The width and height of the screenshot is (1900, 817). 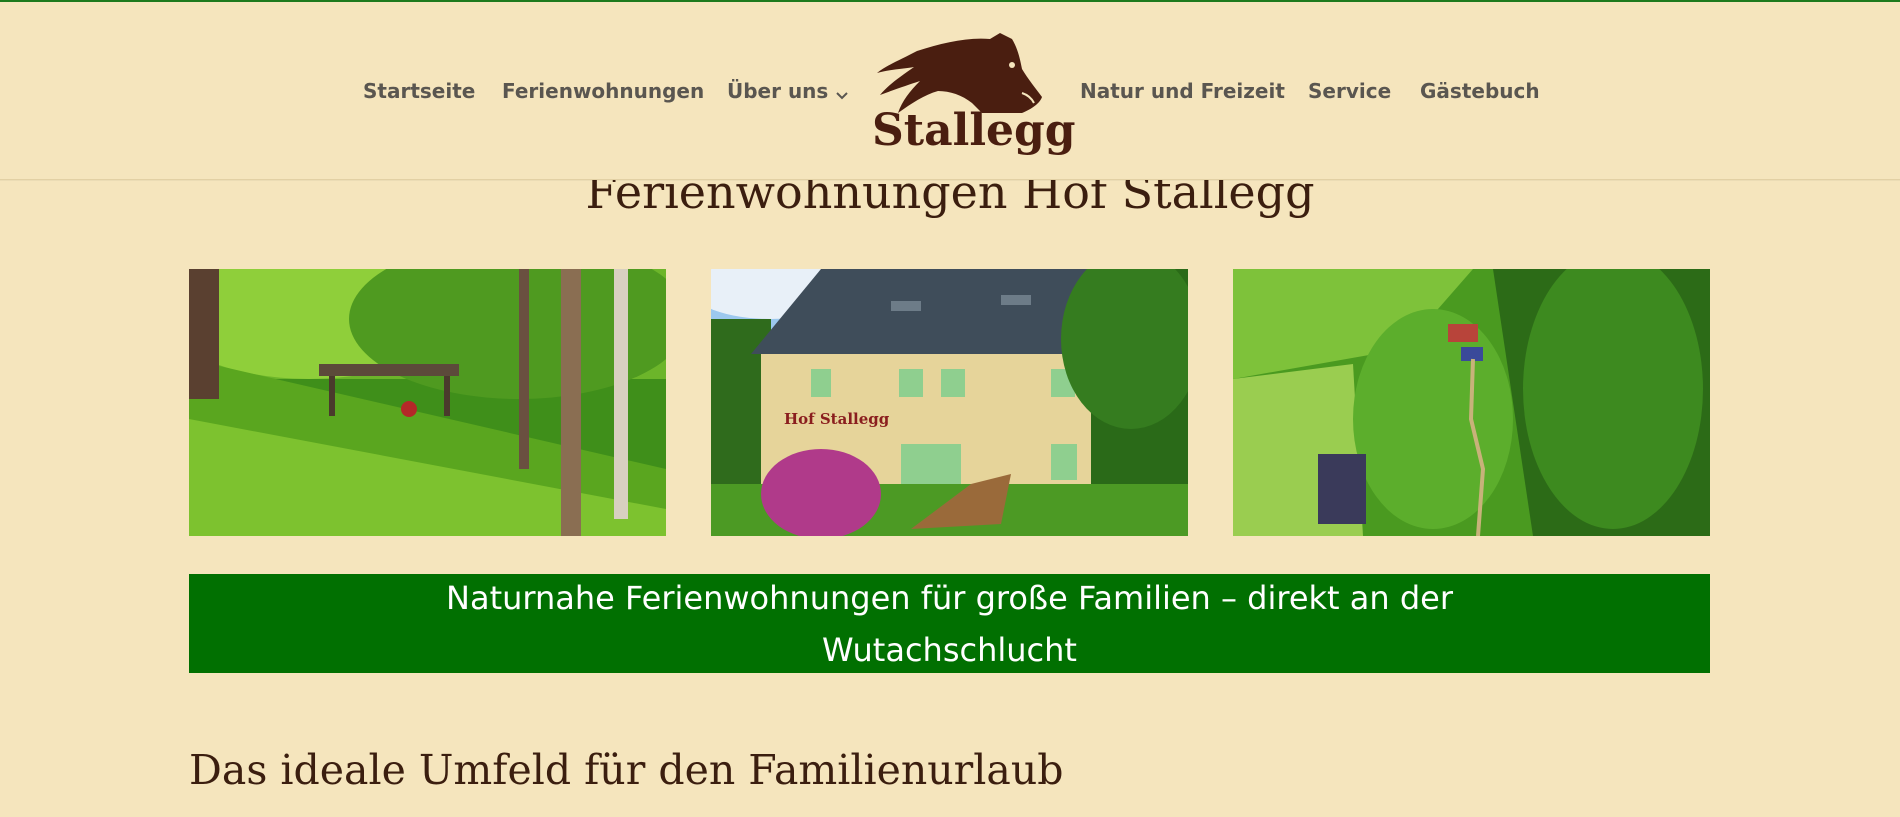 I want to click on svg-text: Hof Stallegg, so click(x=837, y=419).